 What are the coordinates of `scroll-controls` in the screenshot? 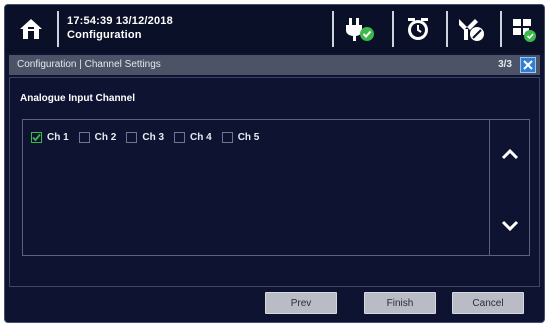 It's located at (510, 187).